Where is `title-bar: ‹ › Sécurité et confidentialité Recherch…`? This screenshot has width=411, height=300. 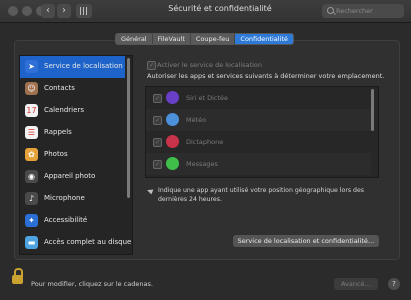
title-bar: ‹ › Sécurité et confidentialité Recherch… is located at coordinates (205, 11).